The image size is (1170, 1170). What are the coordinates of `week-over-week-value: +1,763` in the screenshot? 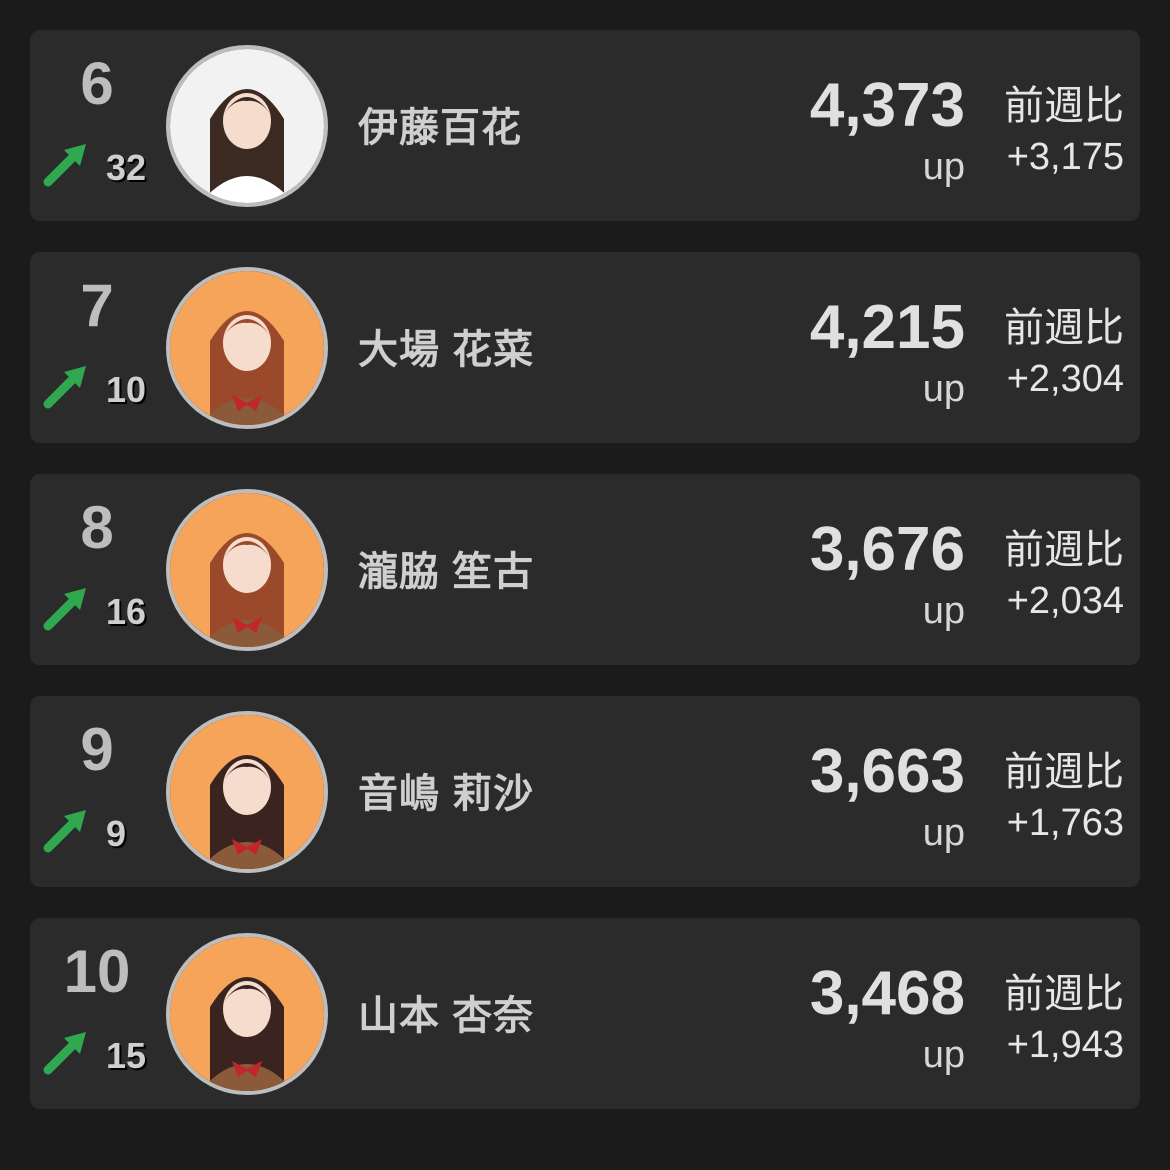 It's located at (1065, 823).